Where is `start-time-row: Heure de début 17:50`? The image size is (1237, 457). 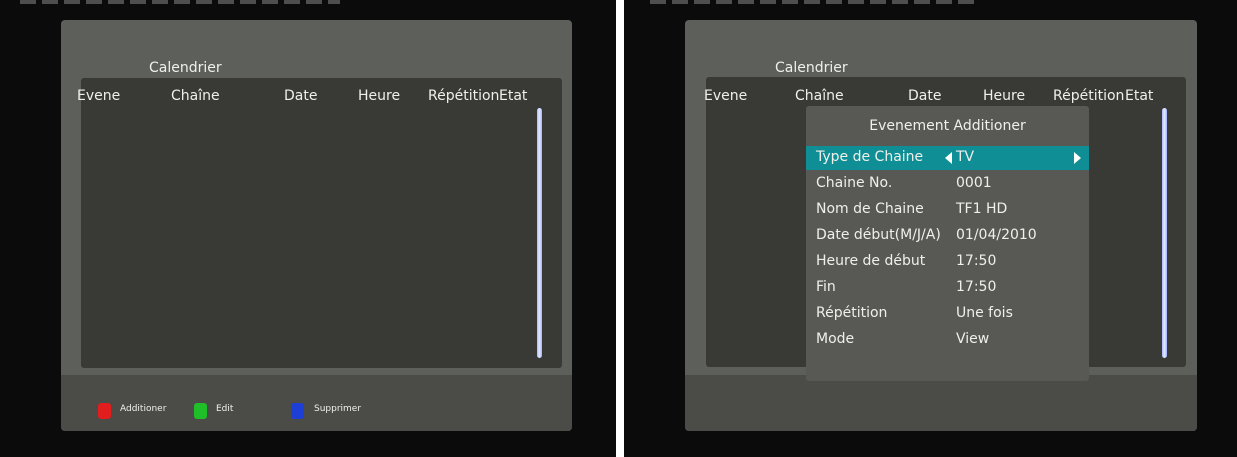 start-time-row: Heure de début 17:50 is located at coordinates (947, 262).